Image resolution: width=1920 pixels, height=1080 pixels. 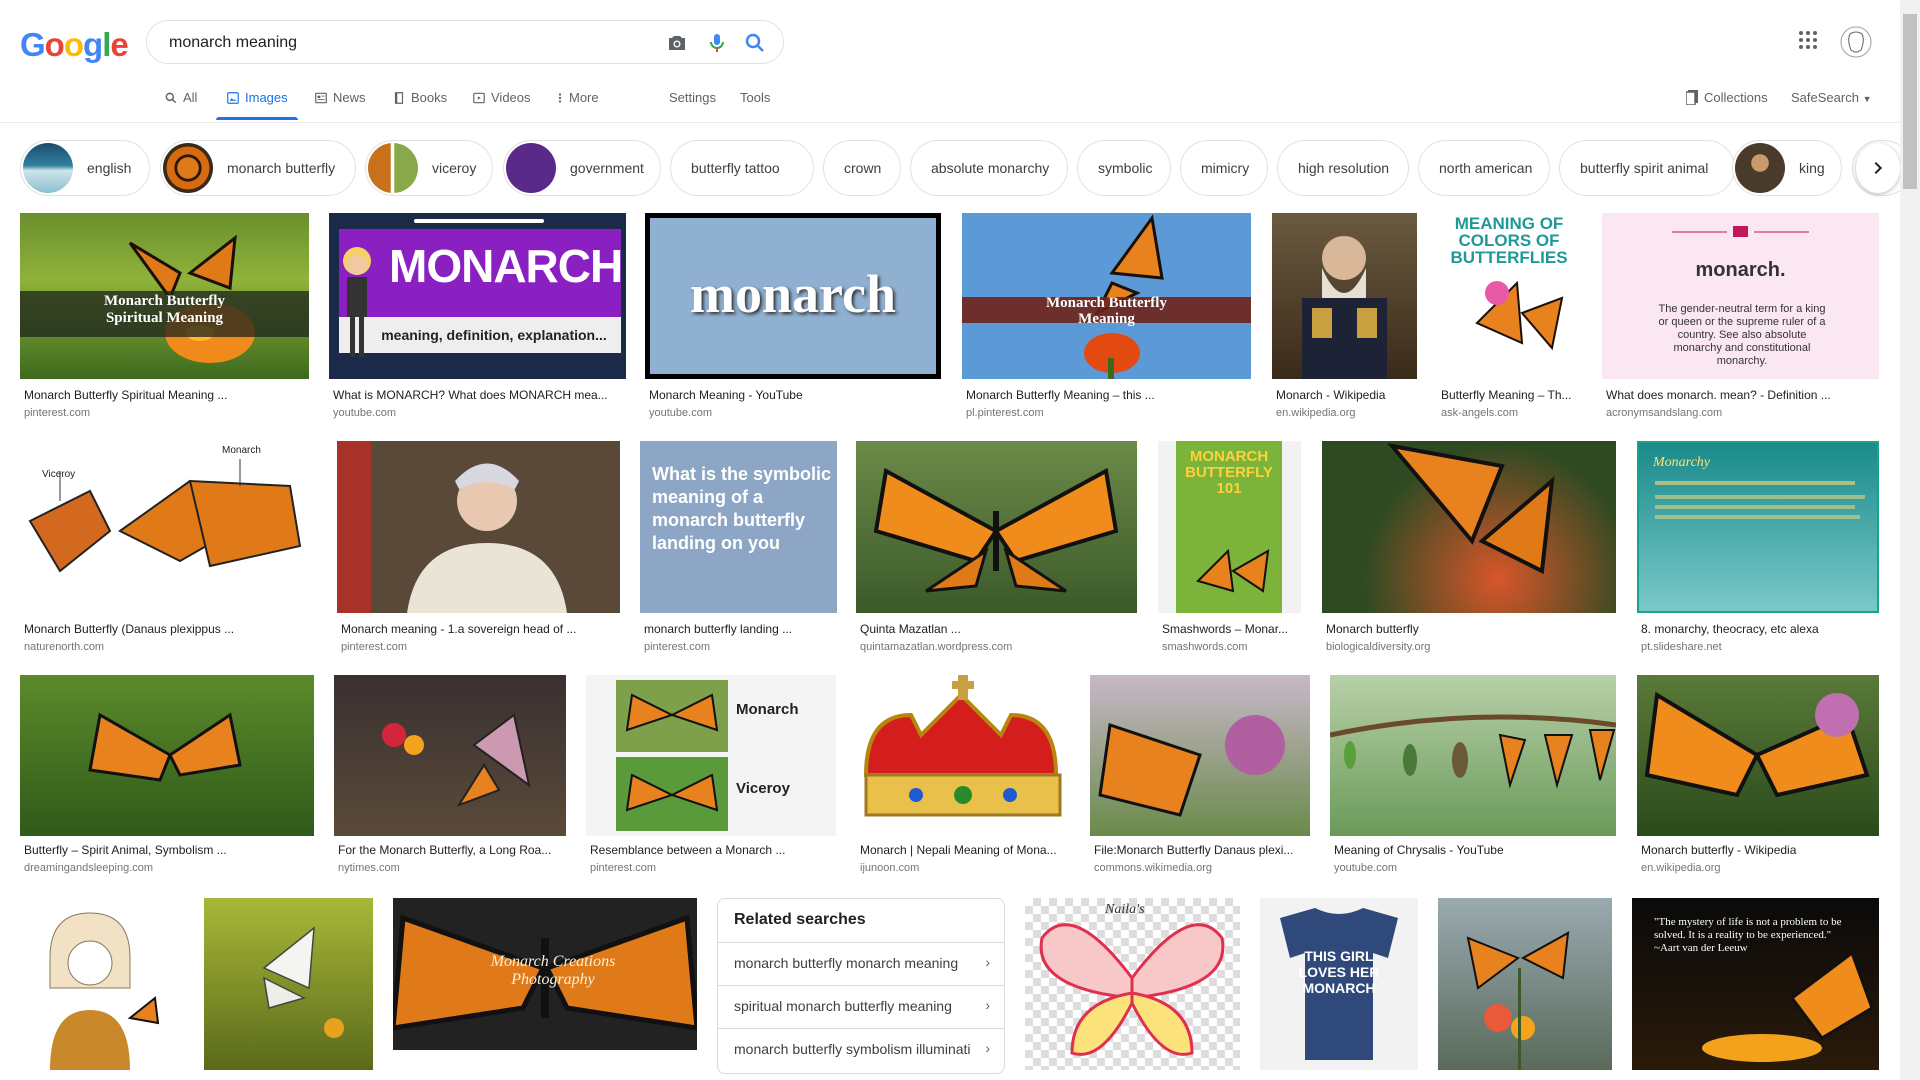 I want to click on chip: high resolution, so click(x=1343, y=168).